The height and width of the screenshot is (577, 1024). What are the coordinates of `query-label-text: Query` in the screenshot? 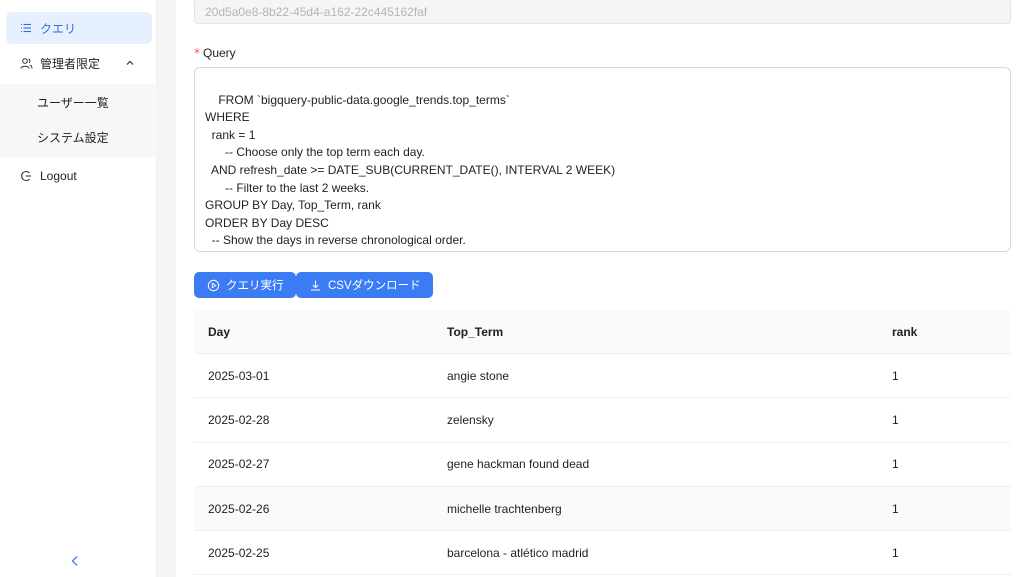 It's located at (219, 53).